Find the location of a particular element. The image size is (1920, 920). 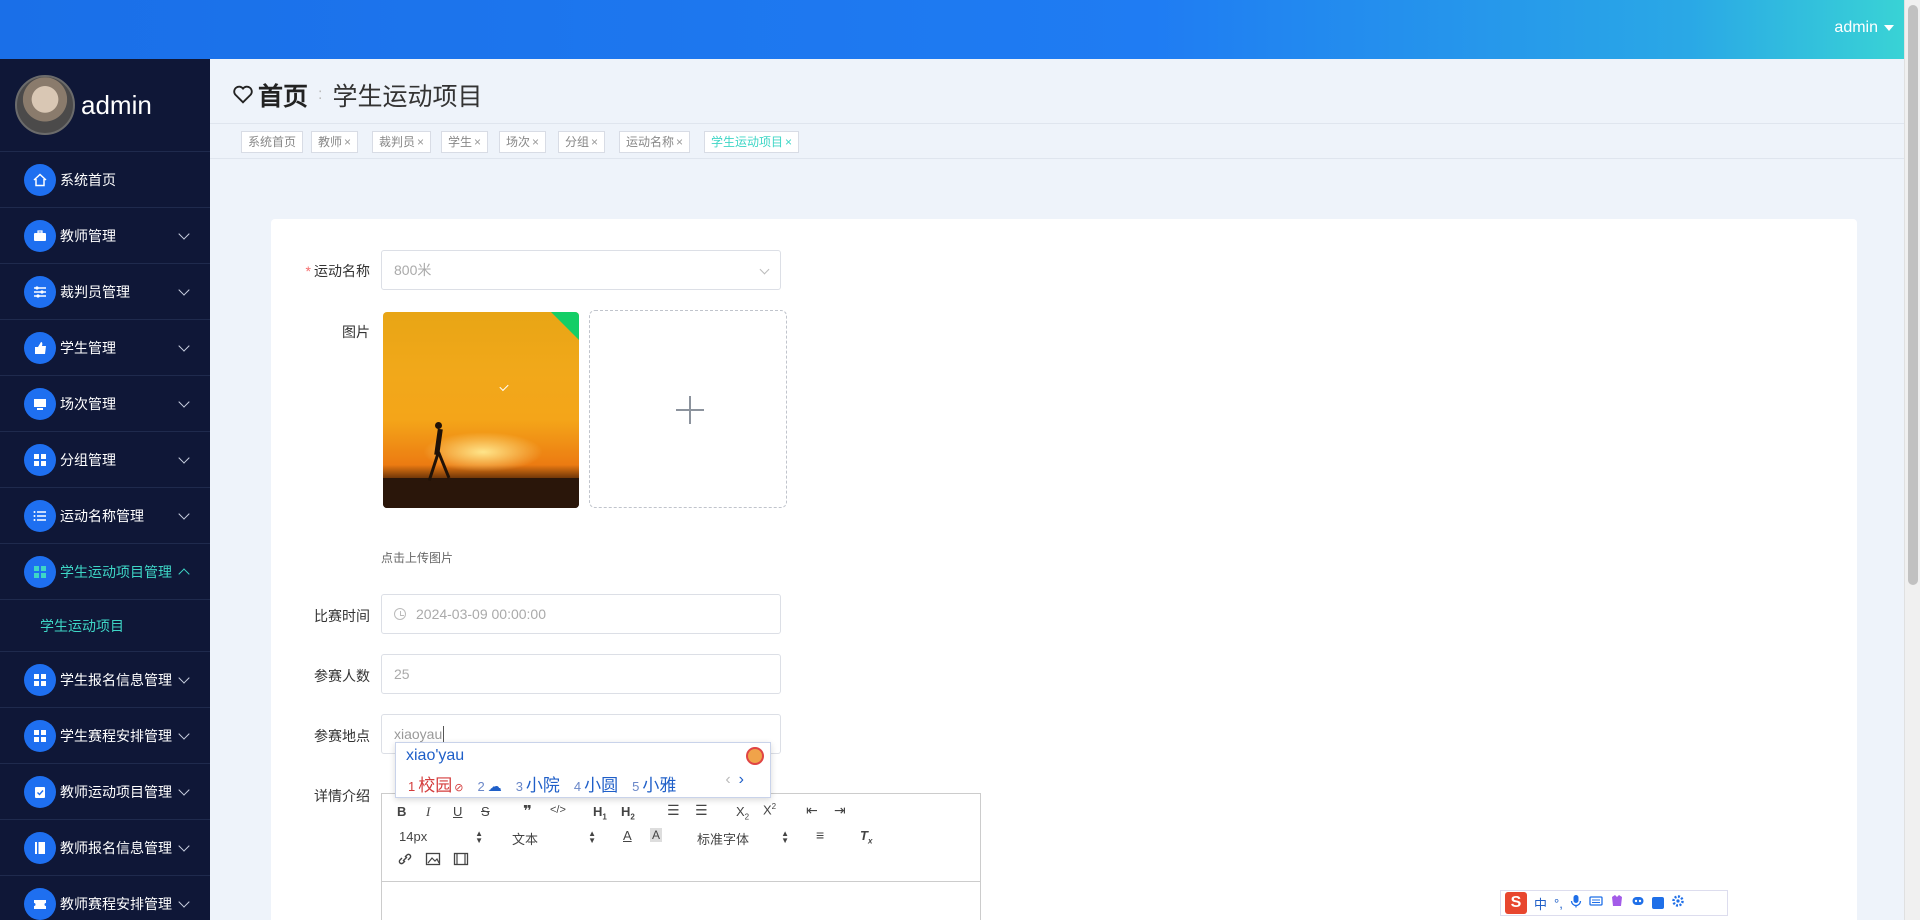

sidebar-item-teacher-sport: 教师运动项目管理 is located at coordinates (105, 792).